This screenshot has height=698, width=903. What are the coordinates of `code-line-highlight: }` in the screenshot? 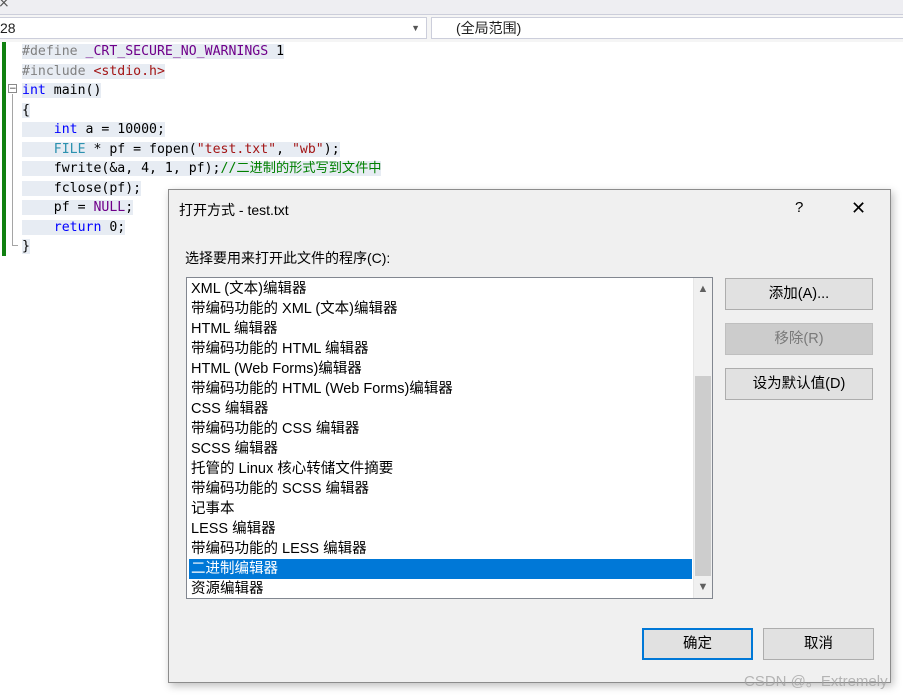 It's located at (26, 246).